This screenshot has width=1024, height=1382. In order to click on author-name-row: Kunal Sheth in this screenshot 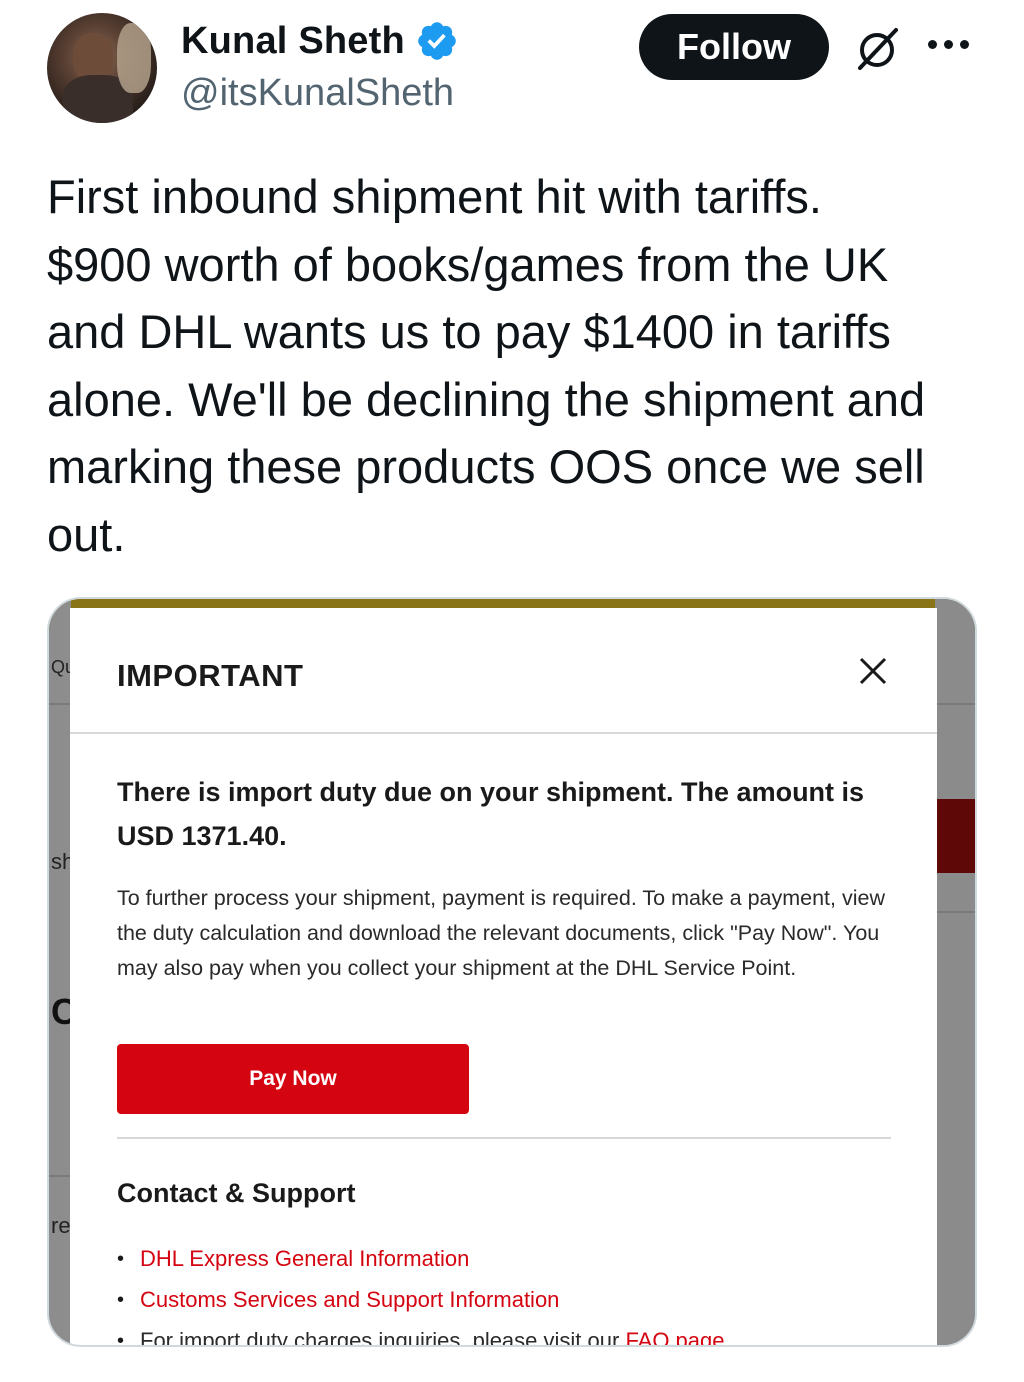, I will do `click(320, 41)`.